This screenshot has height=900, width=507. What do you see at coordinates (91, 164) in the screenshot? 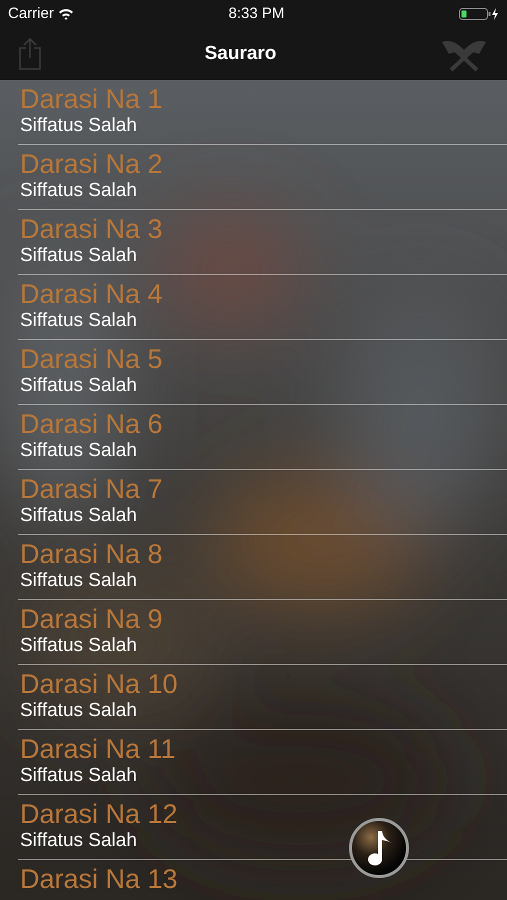
I see `lesson-title: Darasi Na 2` at bounding box center [91, 164].